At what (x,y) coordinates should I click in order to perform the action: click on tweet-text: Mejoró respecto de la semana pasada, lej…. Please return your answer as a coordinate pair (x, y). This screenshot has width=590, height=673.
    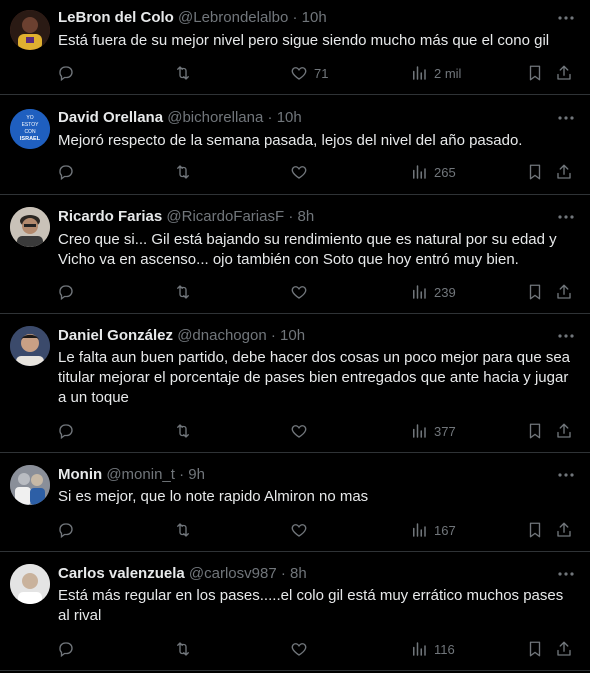
    Looking at the image, I should click on (290, 140).